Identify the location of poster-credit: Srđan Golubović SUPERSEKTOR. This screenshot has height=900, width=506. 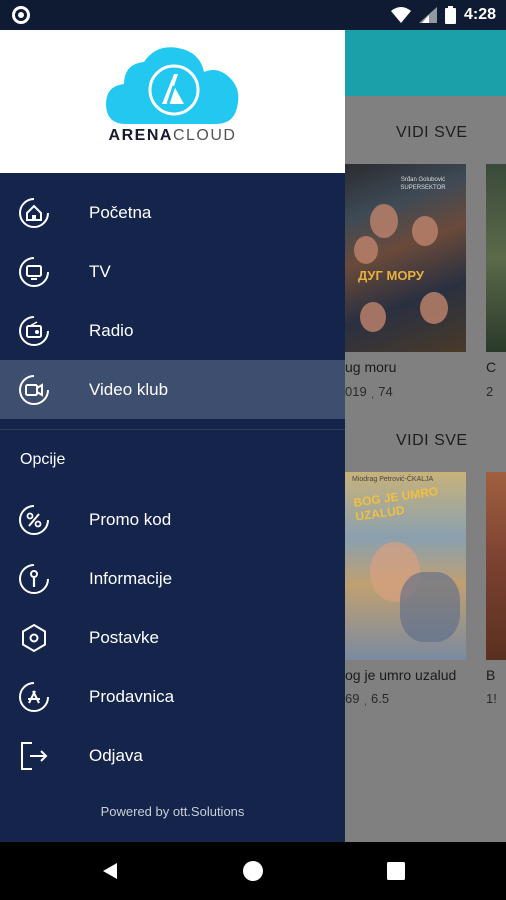
(423, 184).